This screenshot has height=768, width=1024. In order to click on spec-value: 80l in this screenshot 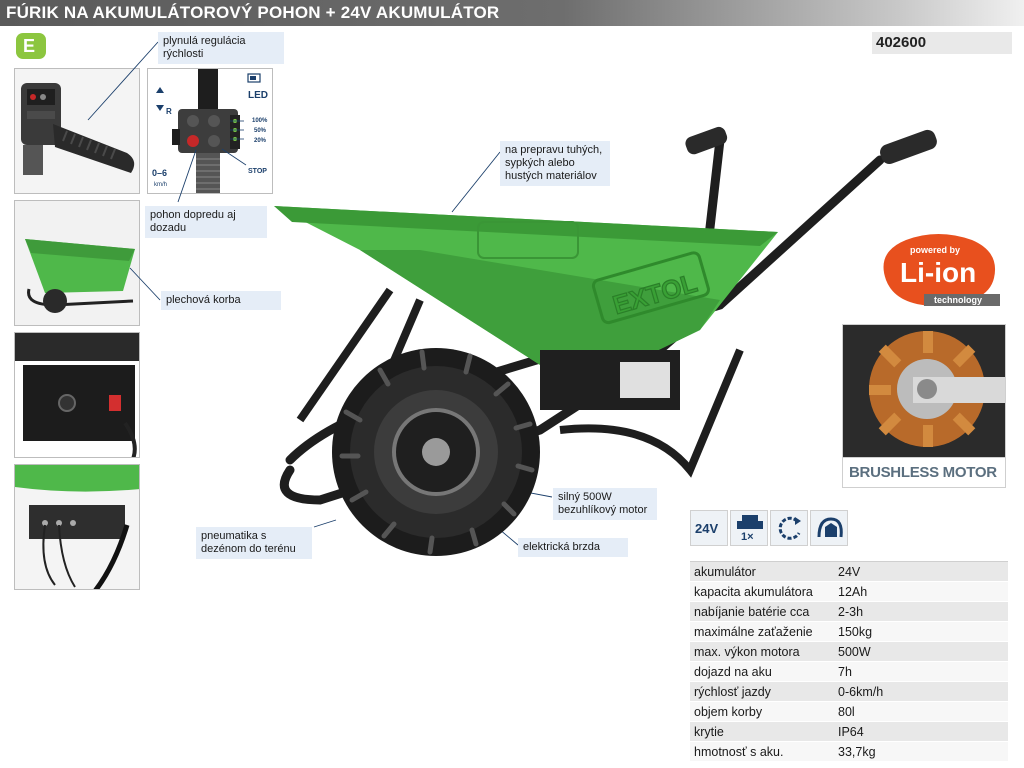, I will do `click(846, 712)`.